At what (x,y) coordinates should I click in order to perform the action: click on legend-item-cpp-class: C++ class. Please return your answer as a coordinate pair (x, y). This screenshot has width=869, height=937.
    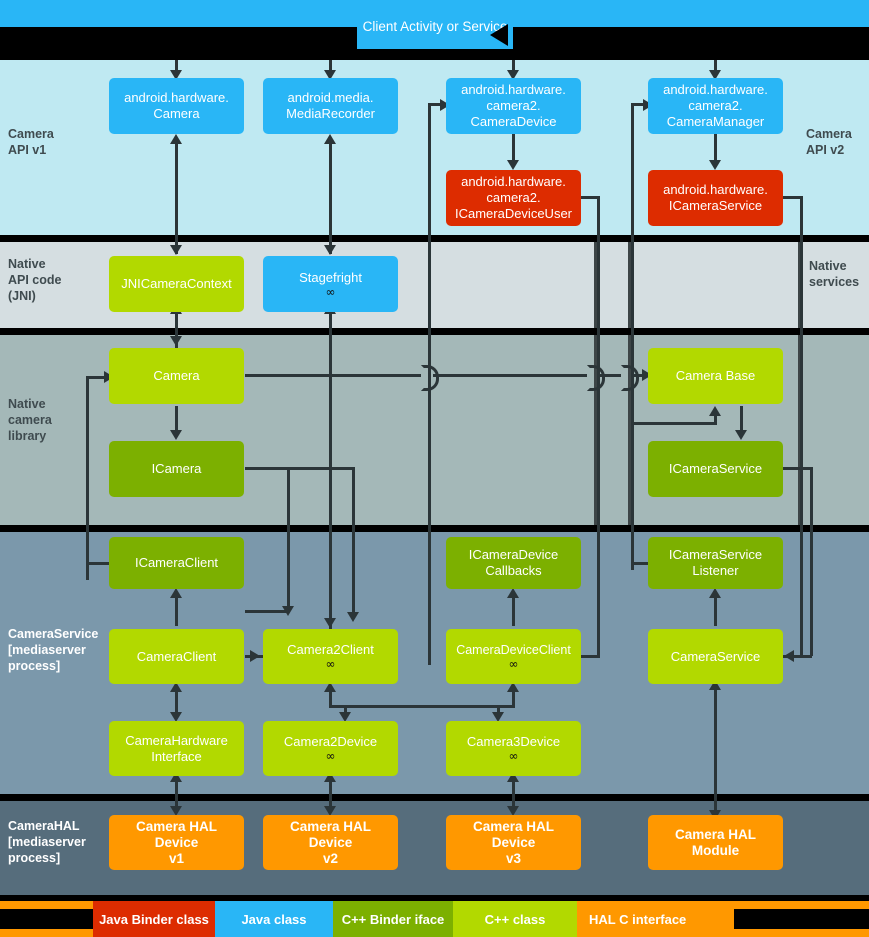
    Looking at the image, I should click on (515, 919).